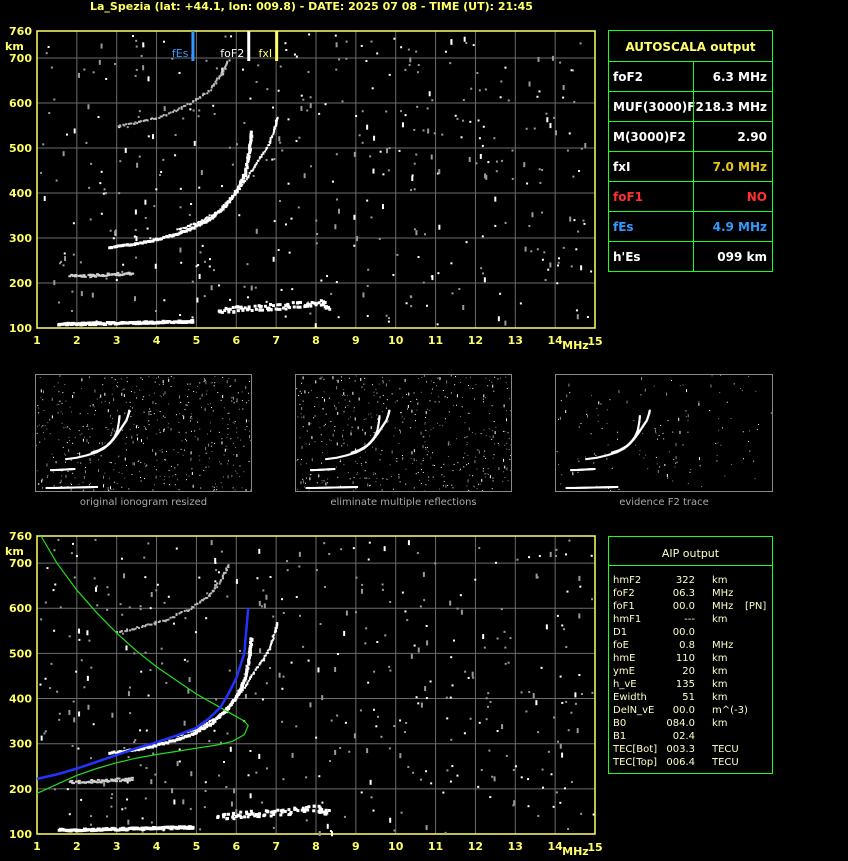 This screenshot has width=848, height=861. What do you see at coordinates (685, 580) in the screenshot?
I see `aip-cell-hmf2-1: 322` at bounding box center [685, 580].